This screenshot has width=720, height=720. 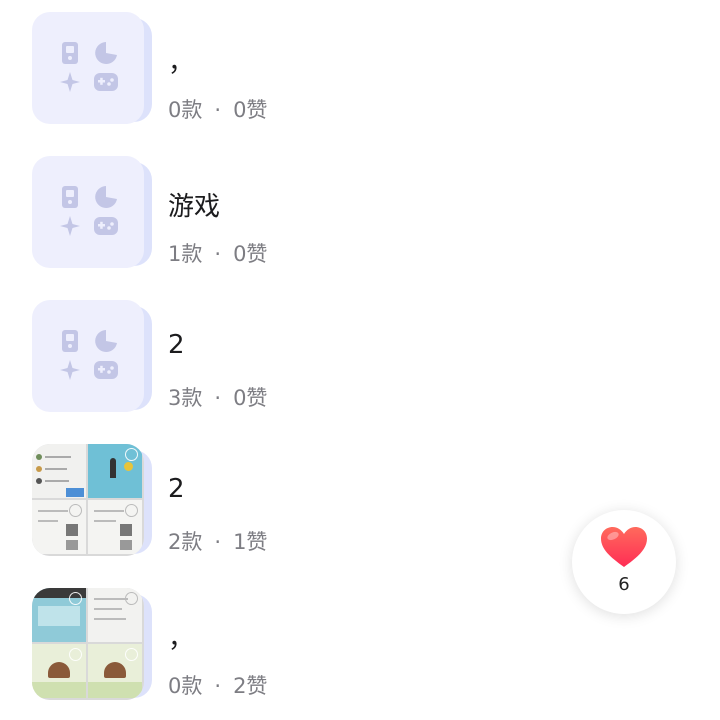 What do you see at coordinates (185, 254) in the screenshot?
I see `items-count: 1款` at bounding box center [185, 254].